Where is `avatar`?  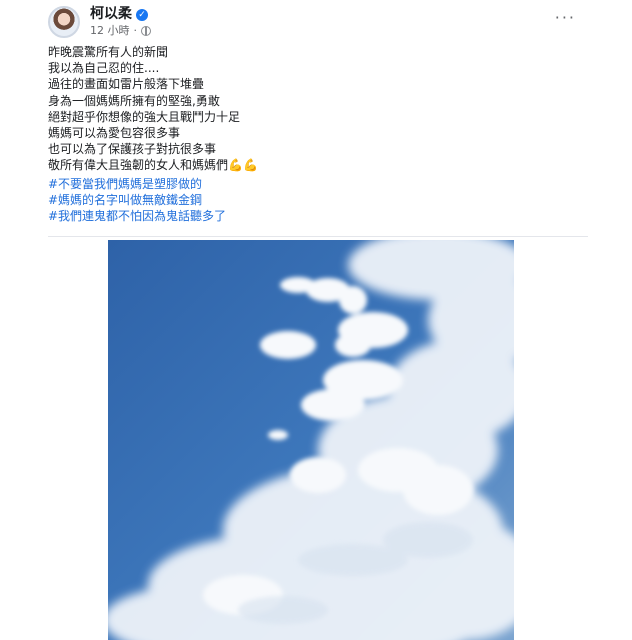 avatar is located at coordinates (64, 22).